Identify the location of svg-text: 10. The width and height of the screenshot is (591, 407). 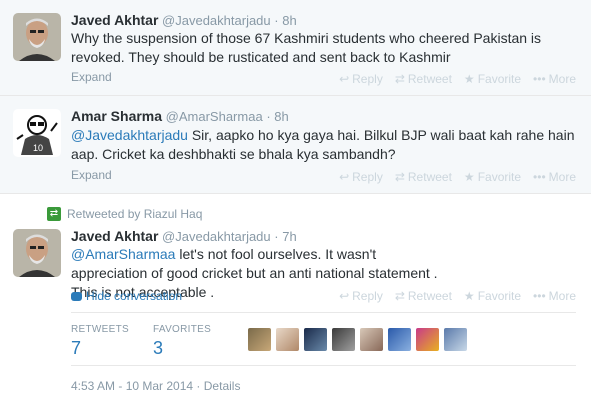
(38, 148).